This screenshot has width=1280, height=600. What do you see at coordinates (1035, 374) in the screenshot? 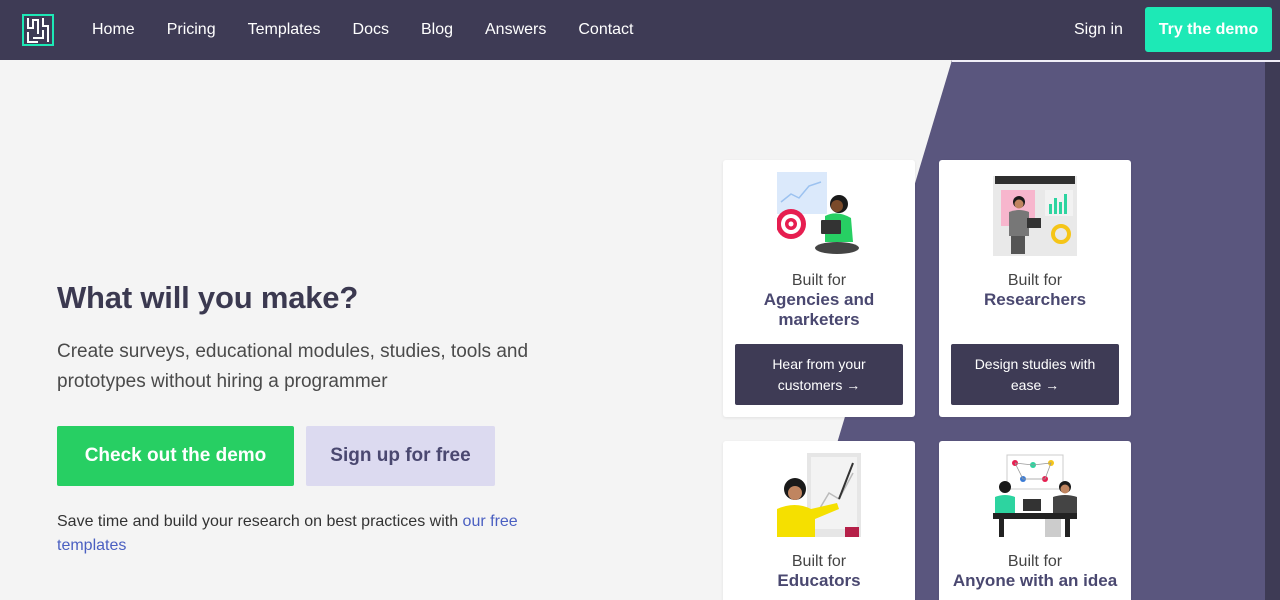
I see `design-studies-button: Design studies with ease →` at bounding box center [1035, 374].